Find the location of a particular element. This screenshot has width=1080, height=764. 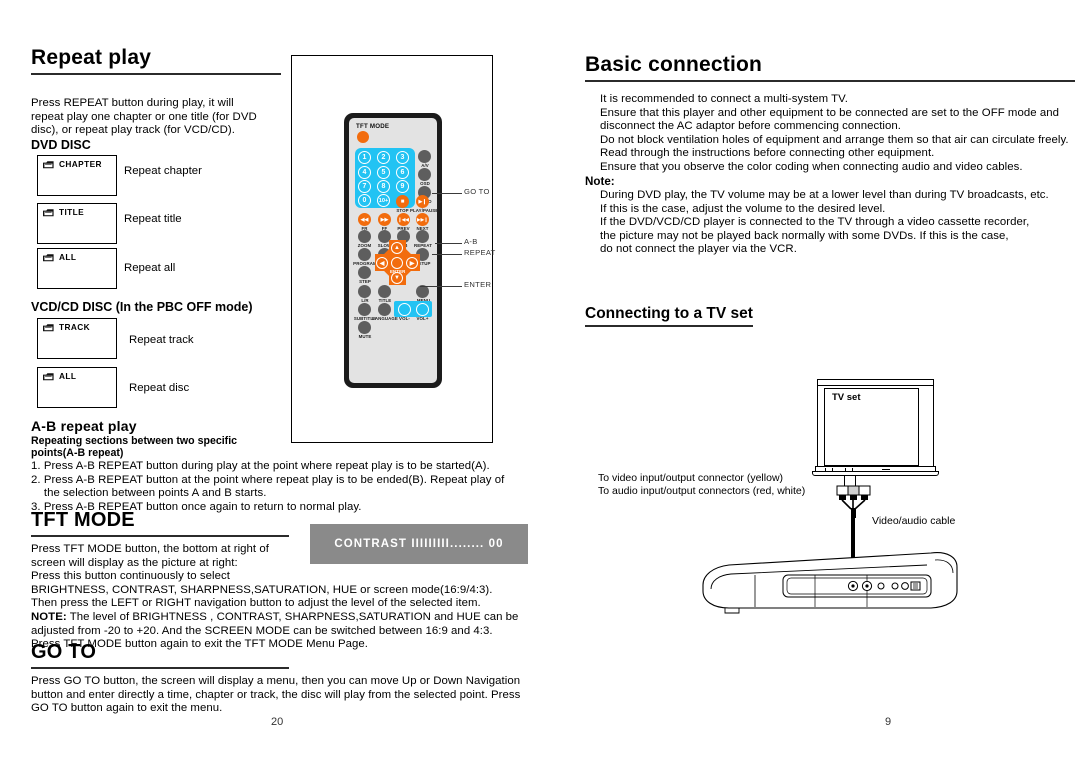

remote-button-1: 1 is located at coordinates (364, 157).